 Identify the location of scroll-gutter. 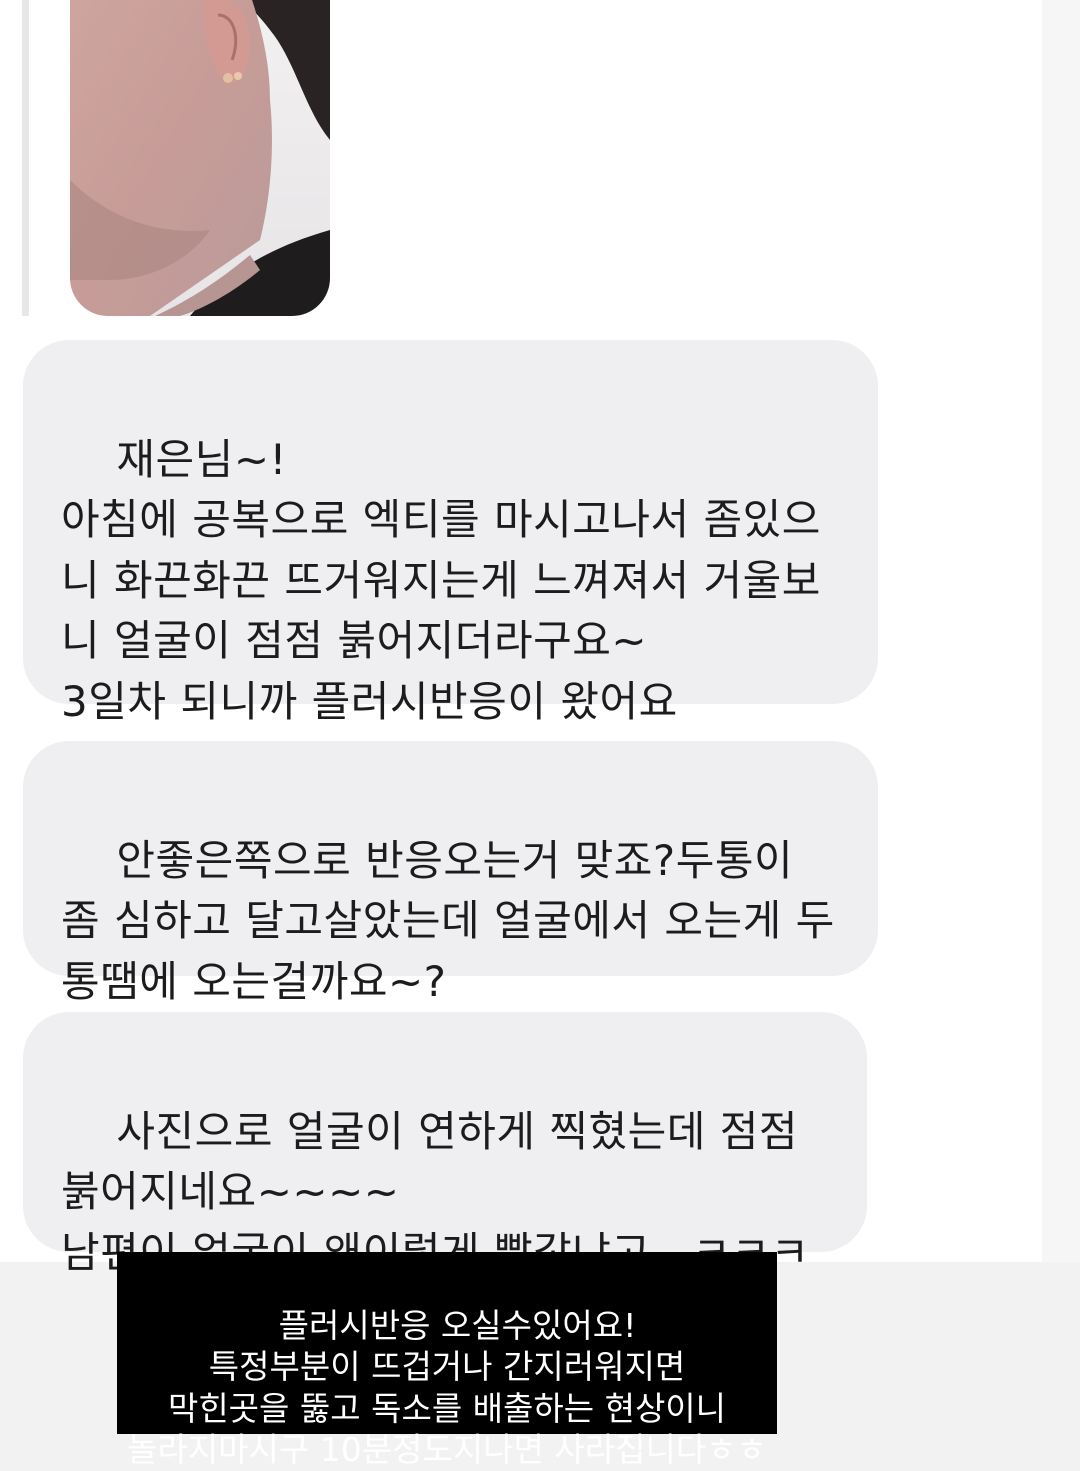
(1061, 631).